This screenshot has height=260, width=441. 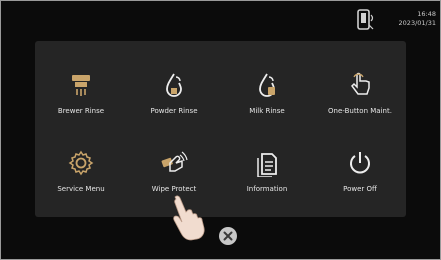 What do you see at coordinates (174, 99) in the screenshot?
I see `menu-item-powder-rinse: Powder Rinse` at bounding box center [174, 99].